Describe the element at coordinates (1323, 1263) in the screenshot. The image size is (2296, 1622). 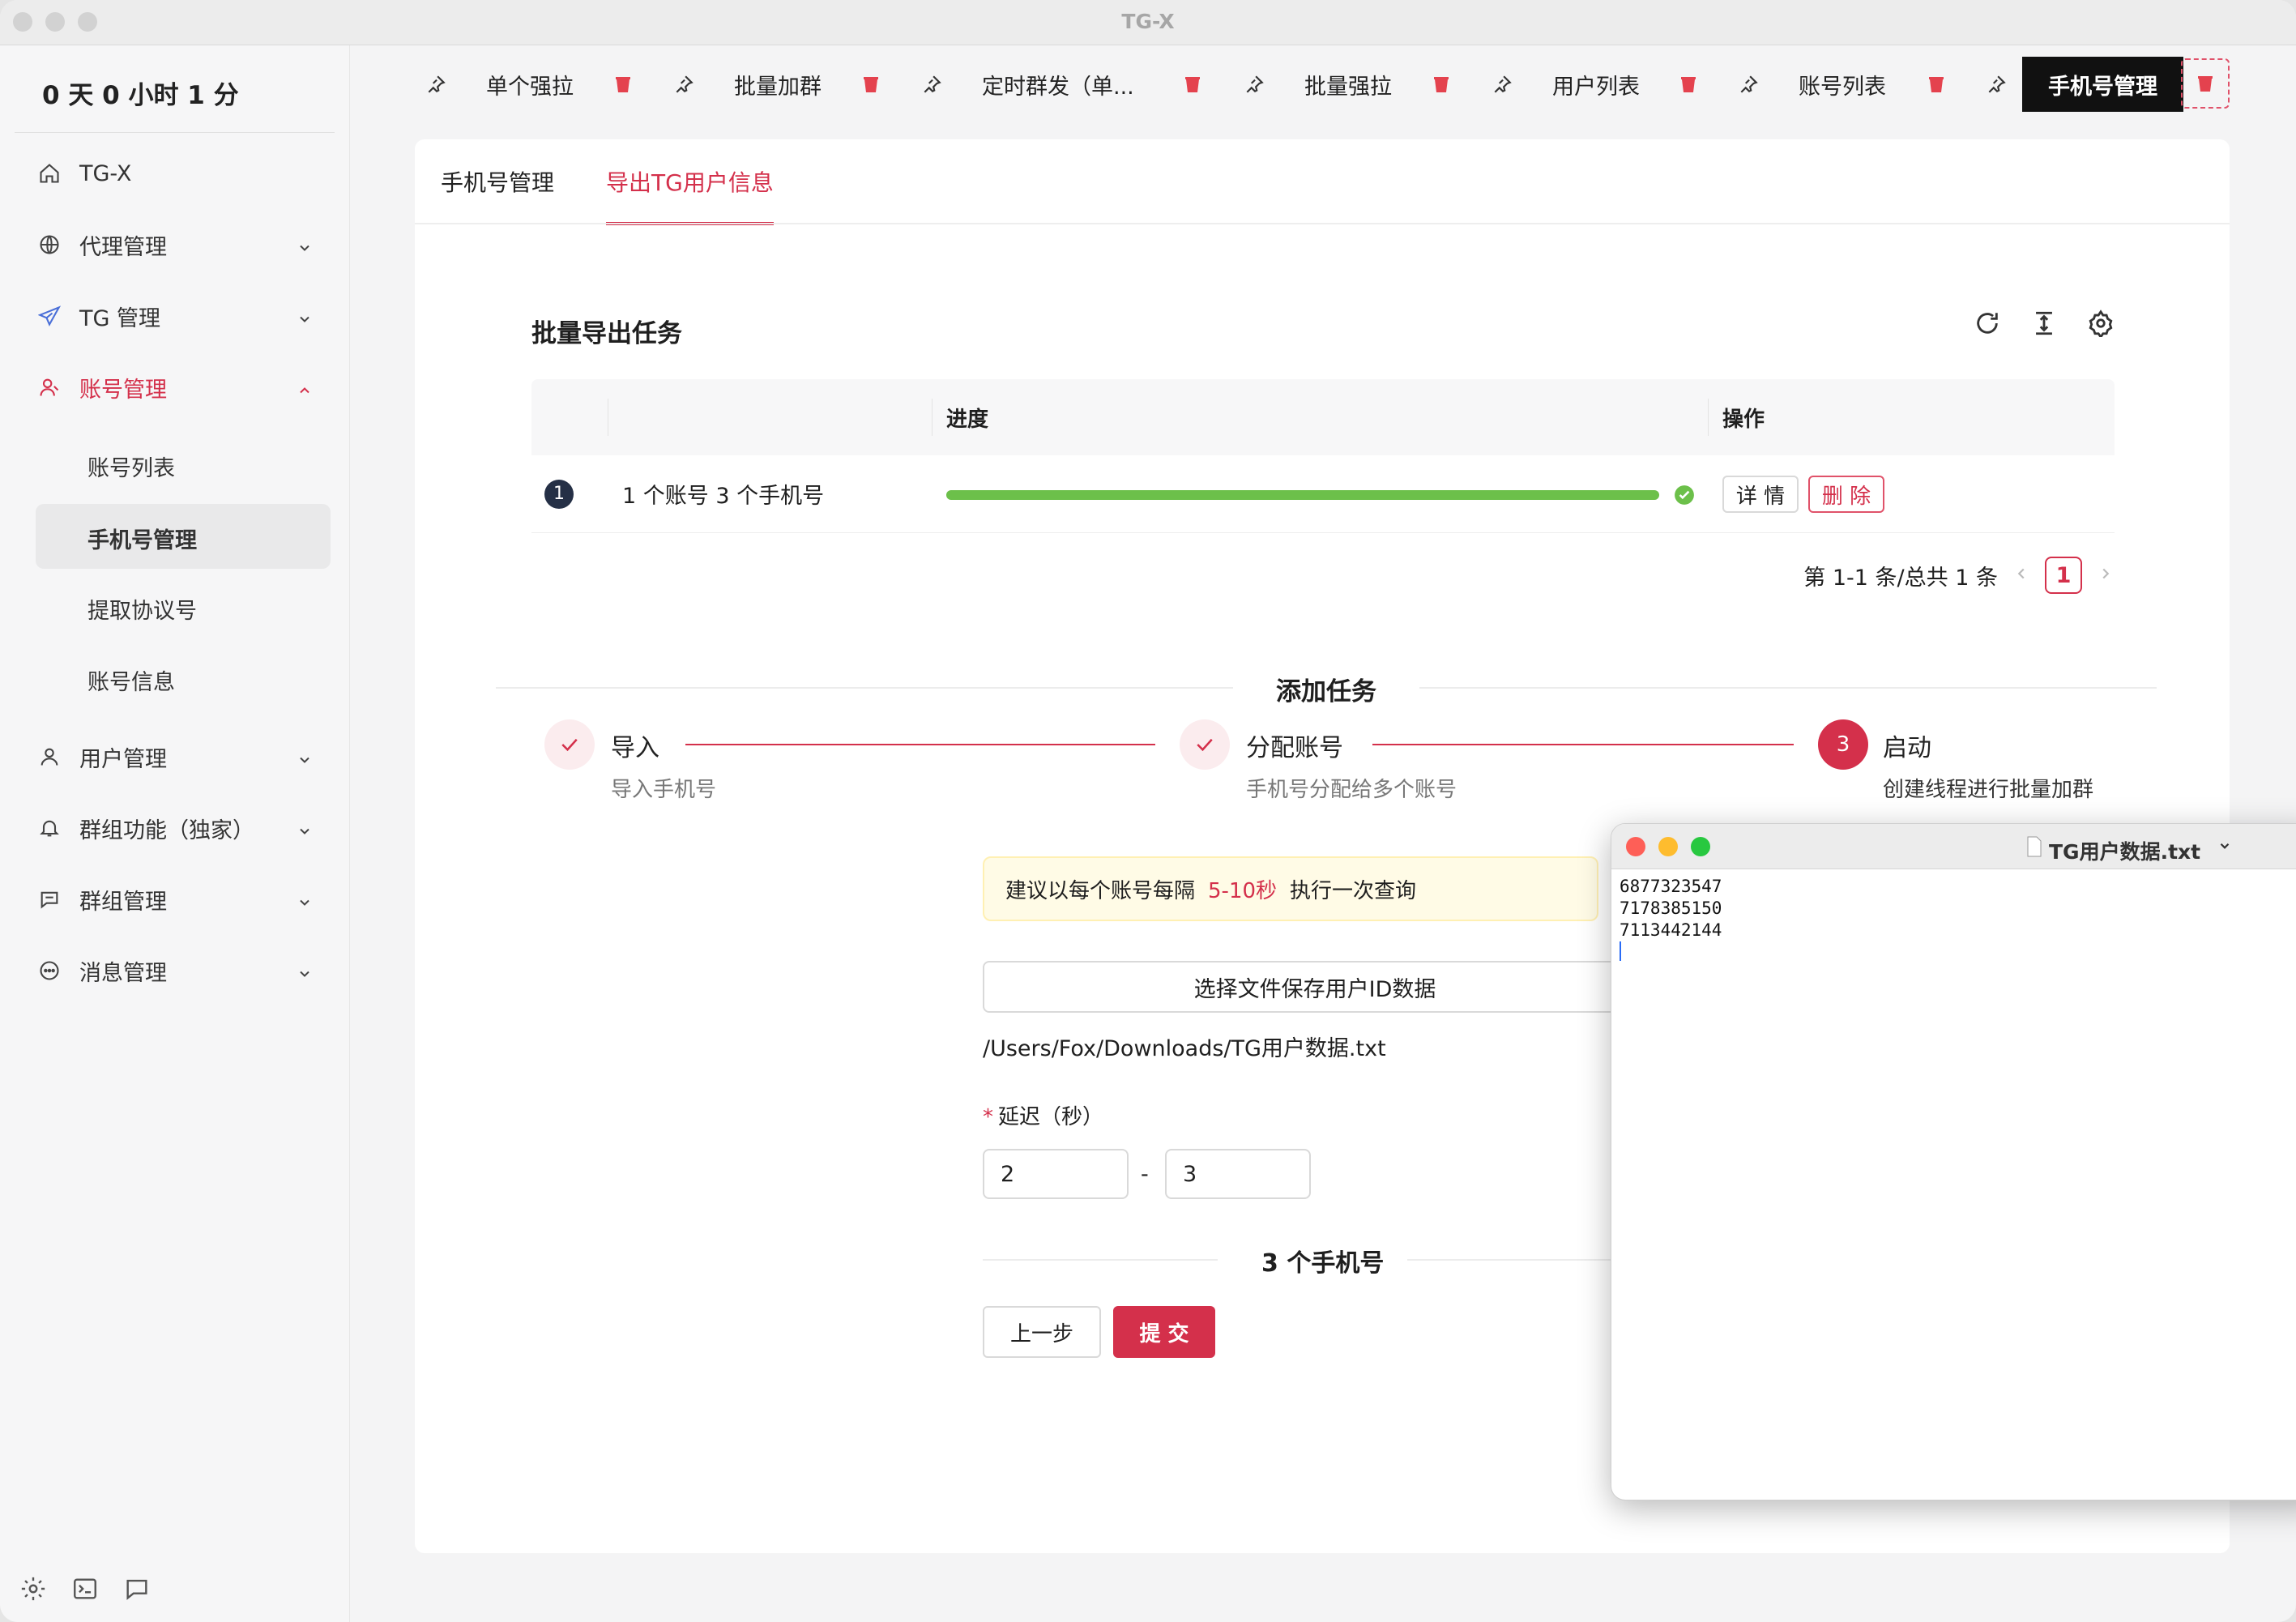
I see `phone-count: 3 个手机号` at that location.